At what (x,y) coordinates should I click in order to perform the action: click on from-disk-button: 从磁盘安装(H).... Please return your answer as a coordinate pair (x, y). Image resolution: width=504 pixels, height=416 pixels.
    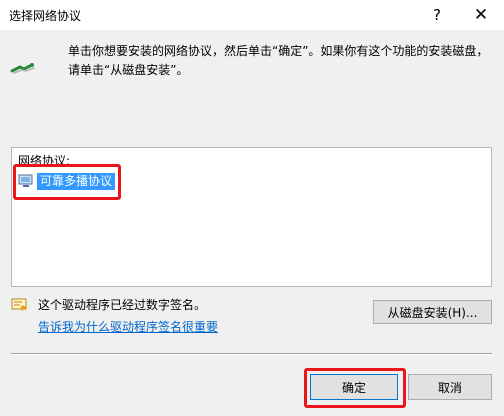
    Looking at the image, I should click on (432, 312).